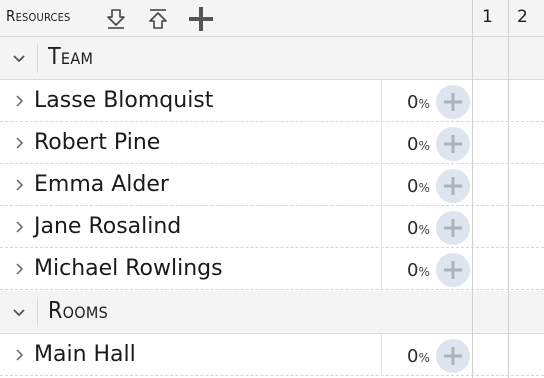 The height and width of the screenshot is (378, 544). I want to click on resource-name: Michael Rowlings, so click(128, 268).